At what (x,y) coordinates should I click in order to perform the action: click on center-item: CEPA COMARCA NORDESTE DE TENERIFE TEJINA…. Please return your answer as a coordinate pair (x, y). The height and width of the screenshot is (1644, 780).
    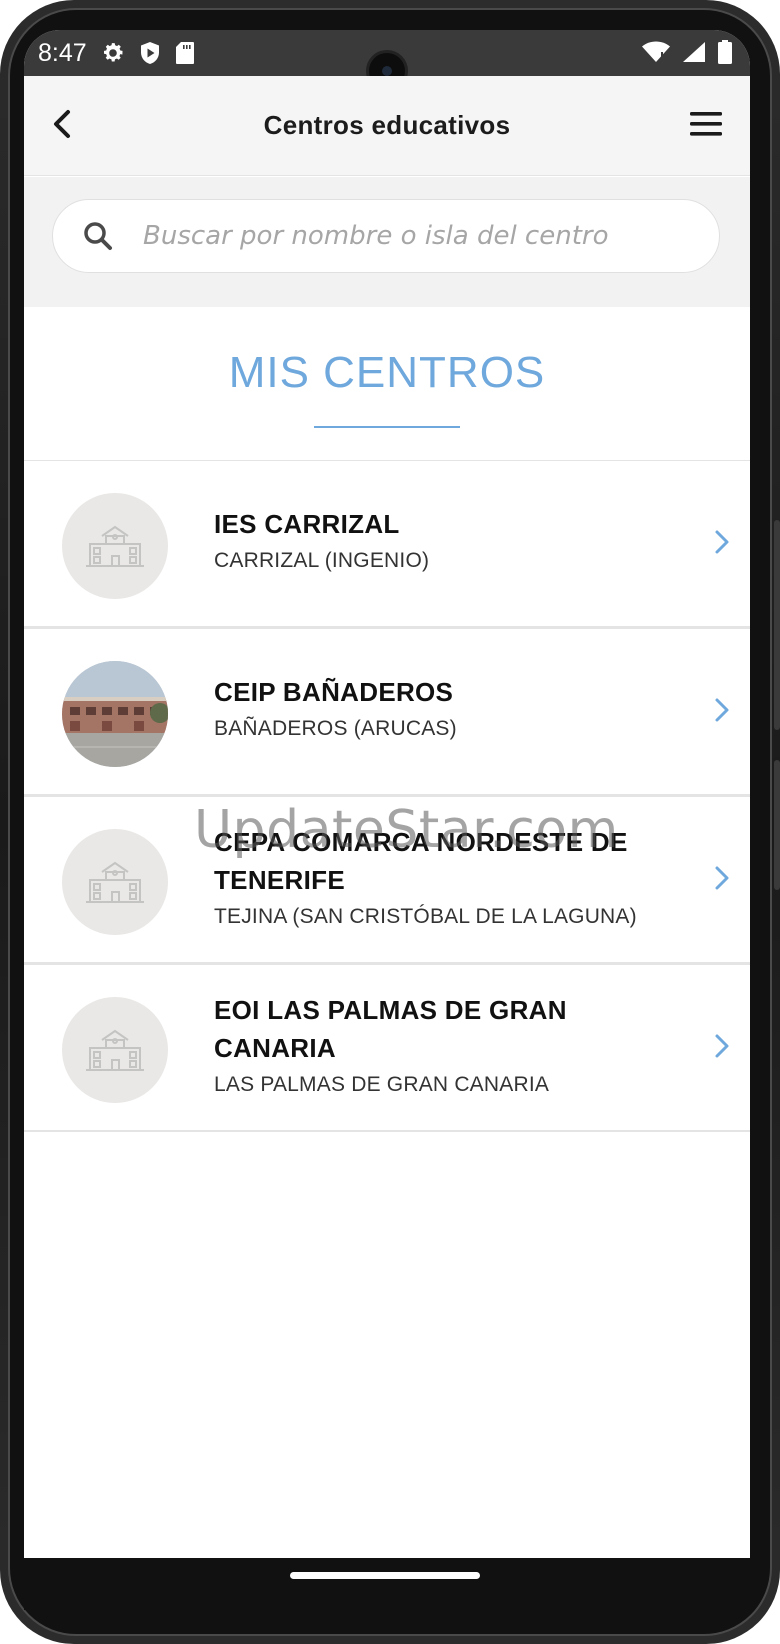
    Looking at the image, I should click on (387, 880).